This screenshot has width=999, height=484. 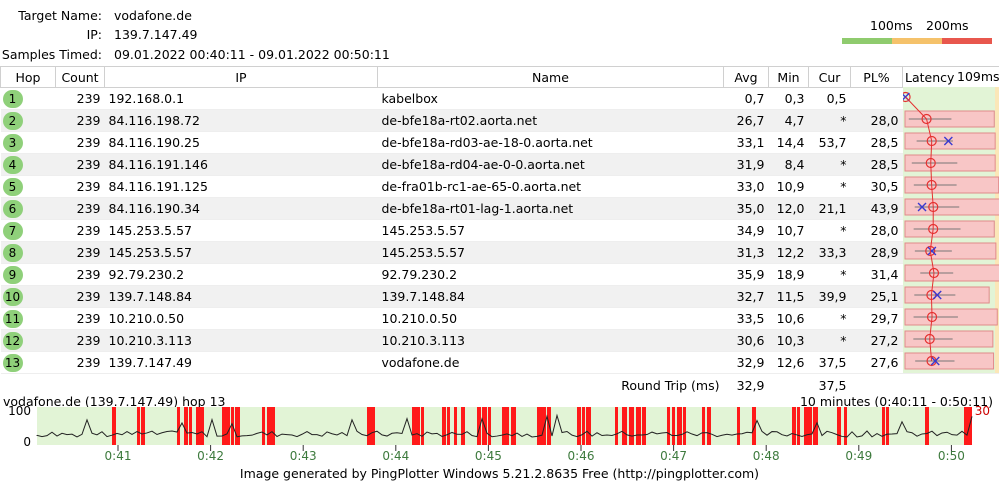 I want to click on y-axis-bottom-label: 0, so click(x=27, y=442).